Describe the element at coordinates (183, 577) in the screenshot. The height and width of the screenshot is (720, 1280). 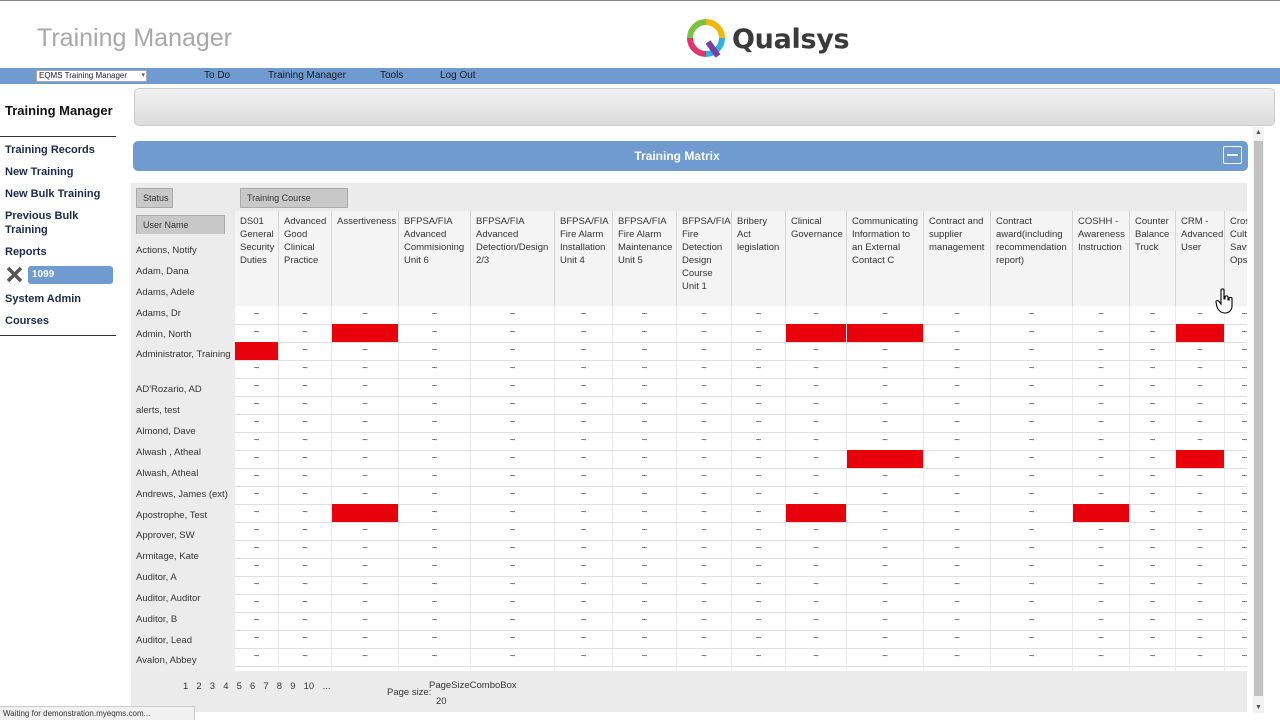
I see `user-name-cell: Auditor, A` at that location.